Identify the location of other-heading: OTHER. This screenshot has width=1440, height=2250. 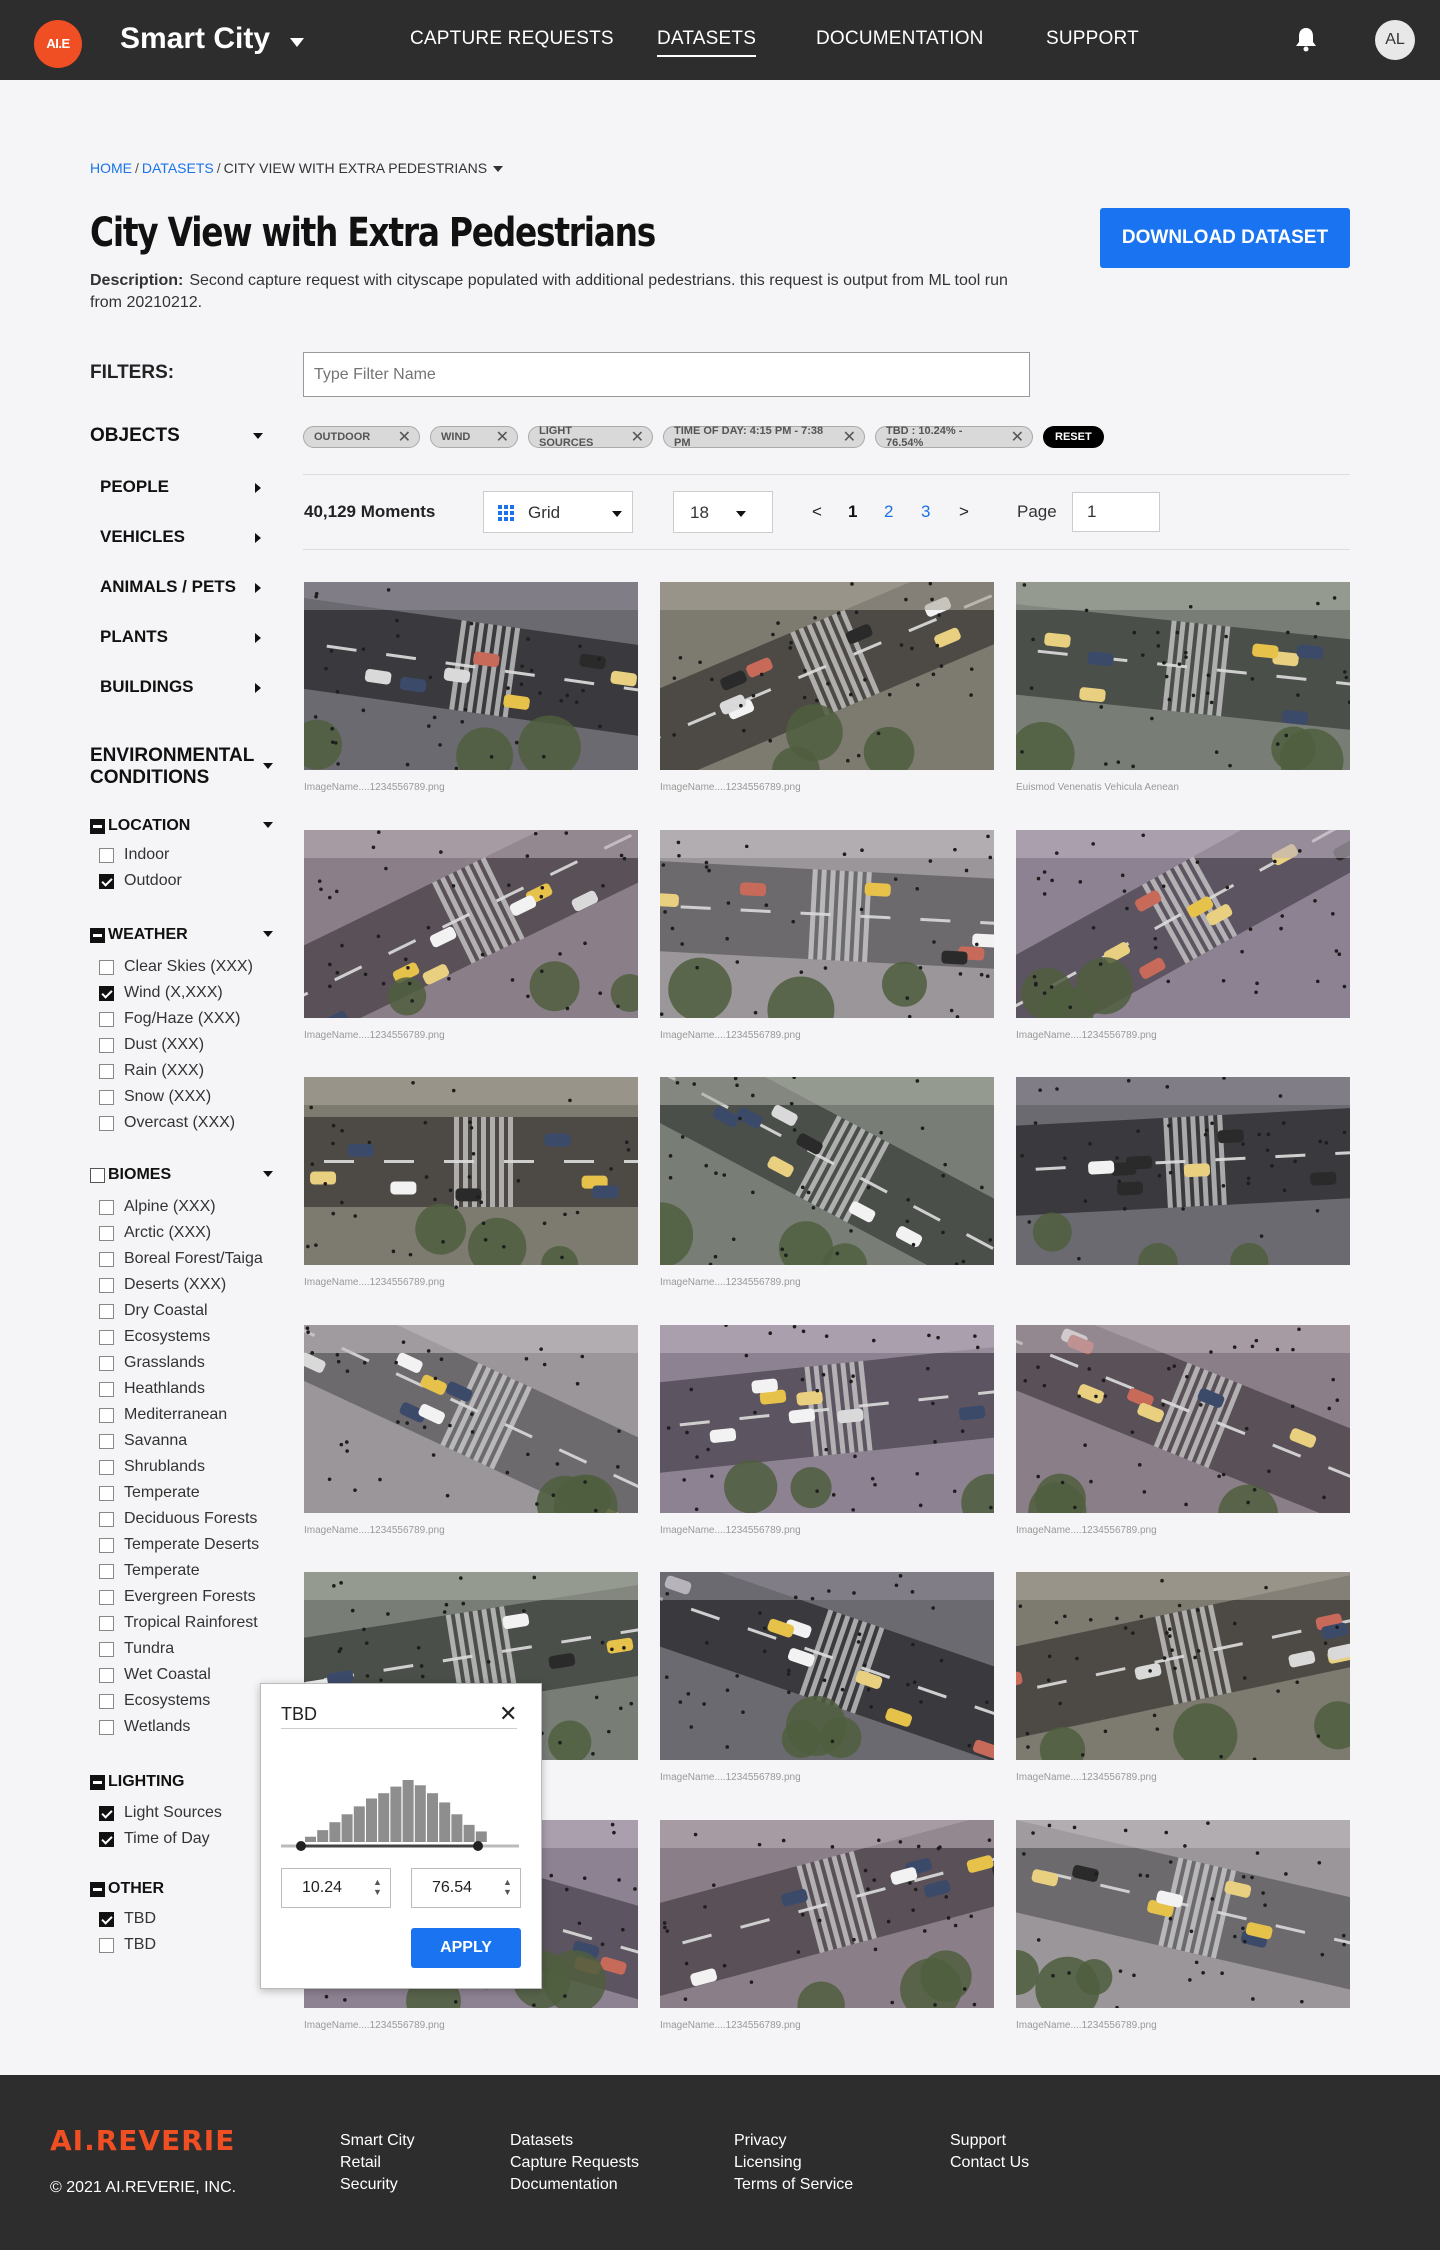
(127, 1889).